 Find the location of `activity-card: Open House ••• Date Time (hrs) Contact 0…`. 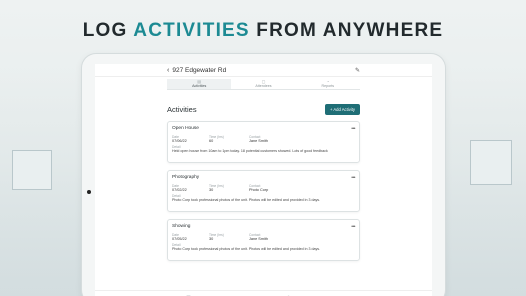

activity-card: Open House ••• Date Time (hrs) Contact 0… is located at coordinates (263, 142).